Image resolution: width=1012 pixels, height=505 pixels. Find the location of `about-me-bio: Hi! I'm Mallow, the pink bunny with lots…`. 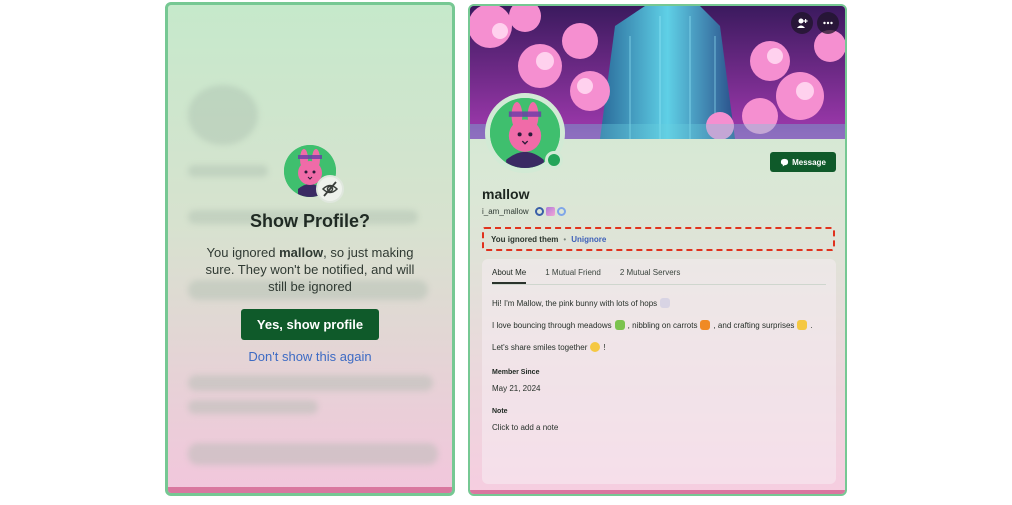

about-me-bio: Hi! I'm Mallow, the pink bunny with lots… is located at coordinates (652, 330).